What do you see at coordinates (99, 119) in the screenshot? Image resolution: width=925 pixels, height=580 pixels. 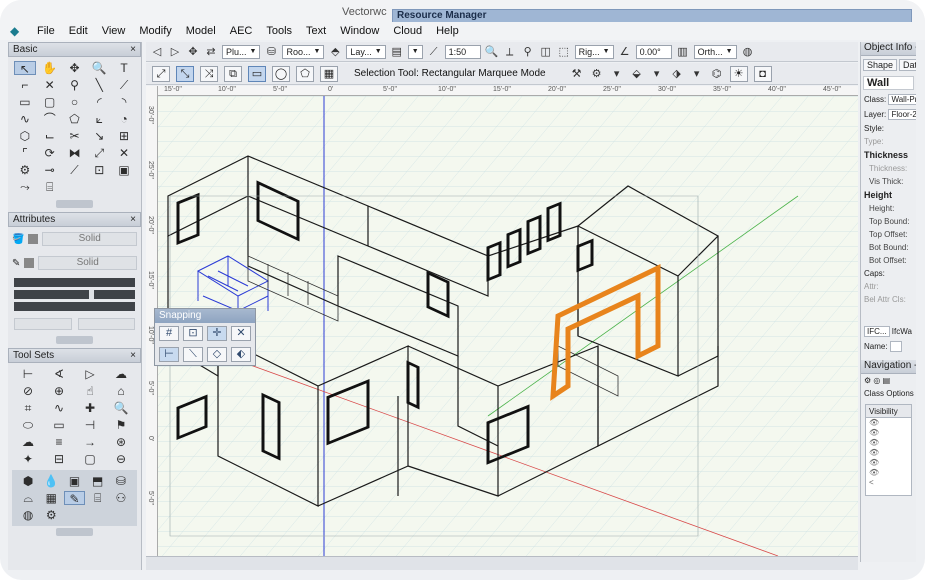 I see `double-polygon-tool-icon: ⟀` at bounding box center [99, 119].